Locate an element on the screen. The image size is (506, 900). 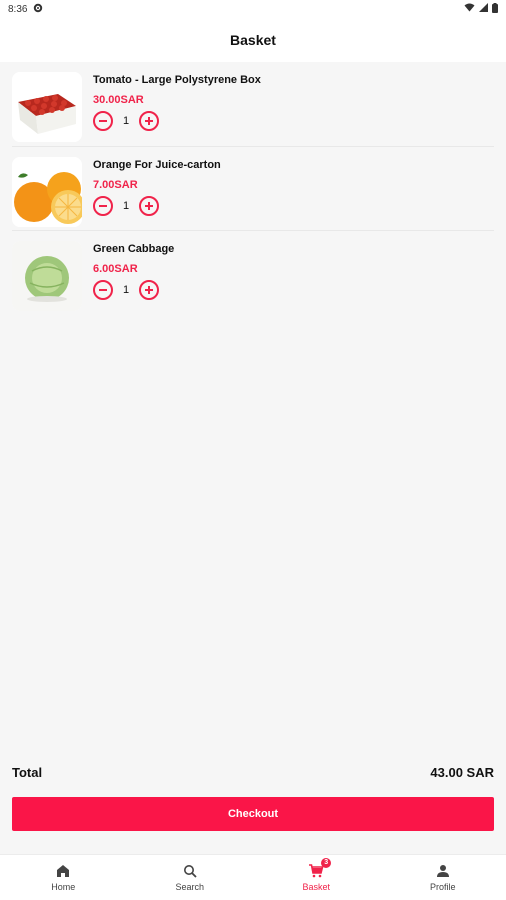
nav-home: Home is located at coordinates (63, 877).